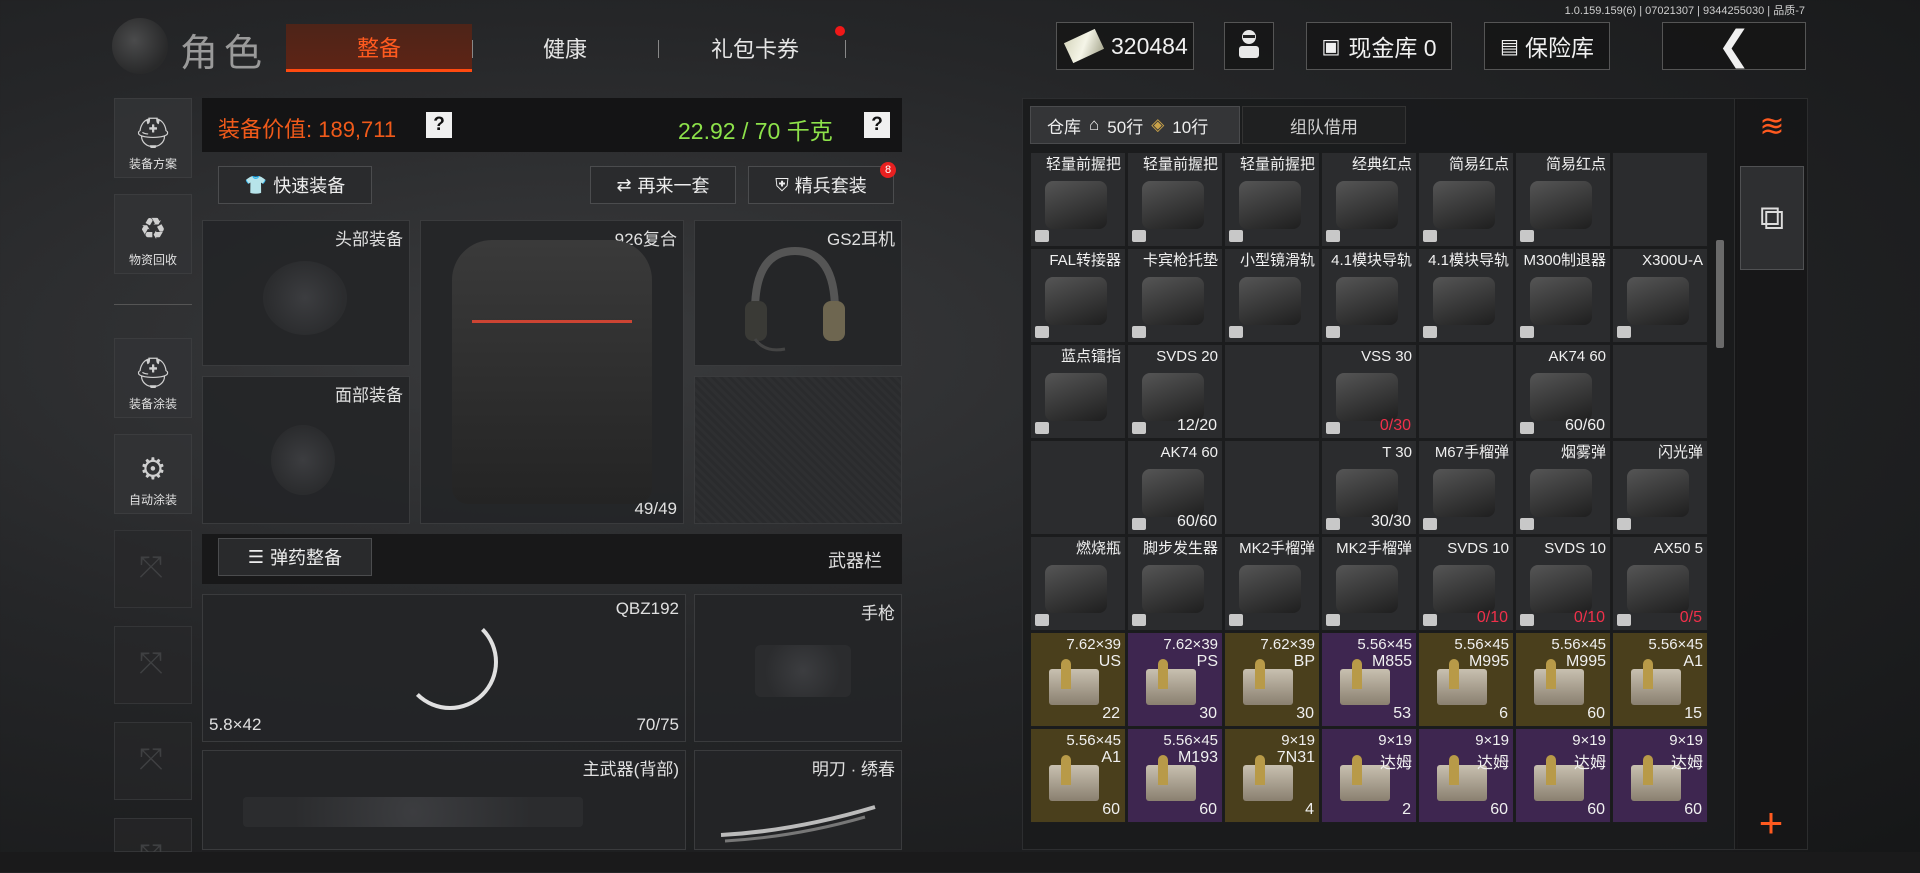  I want to click on storage-item: SVDS 20 12/20, so click(1175, 391).